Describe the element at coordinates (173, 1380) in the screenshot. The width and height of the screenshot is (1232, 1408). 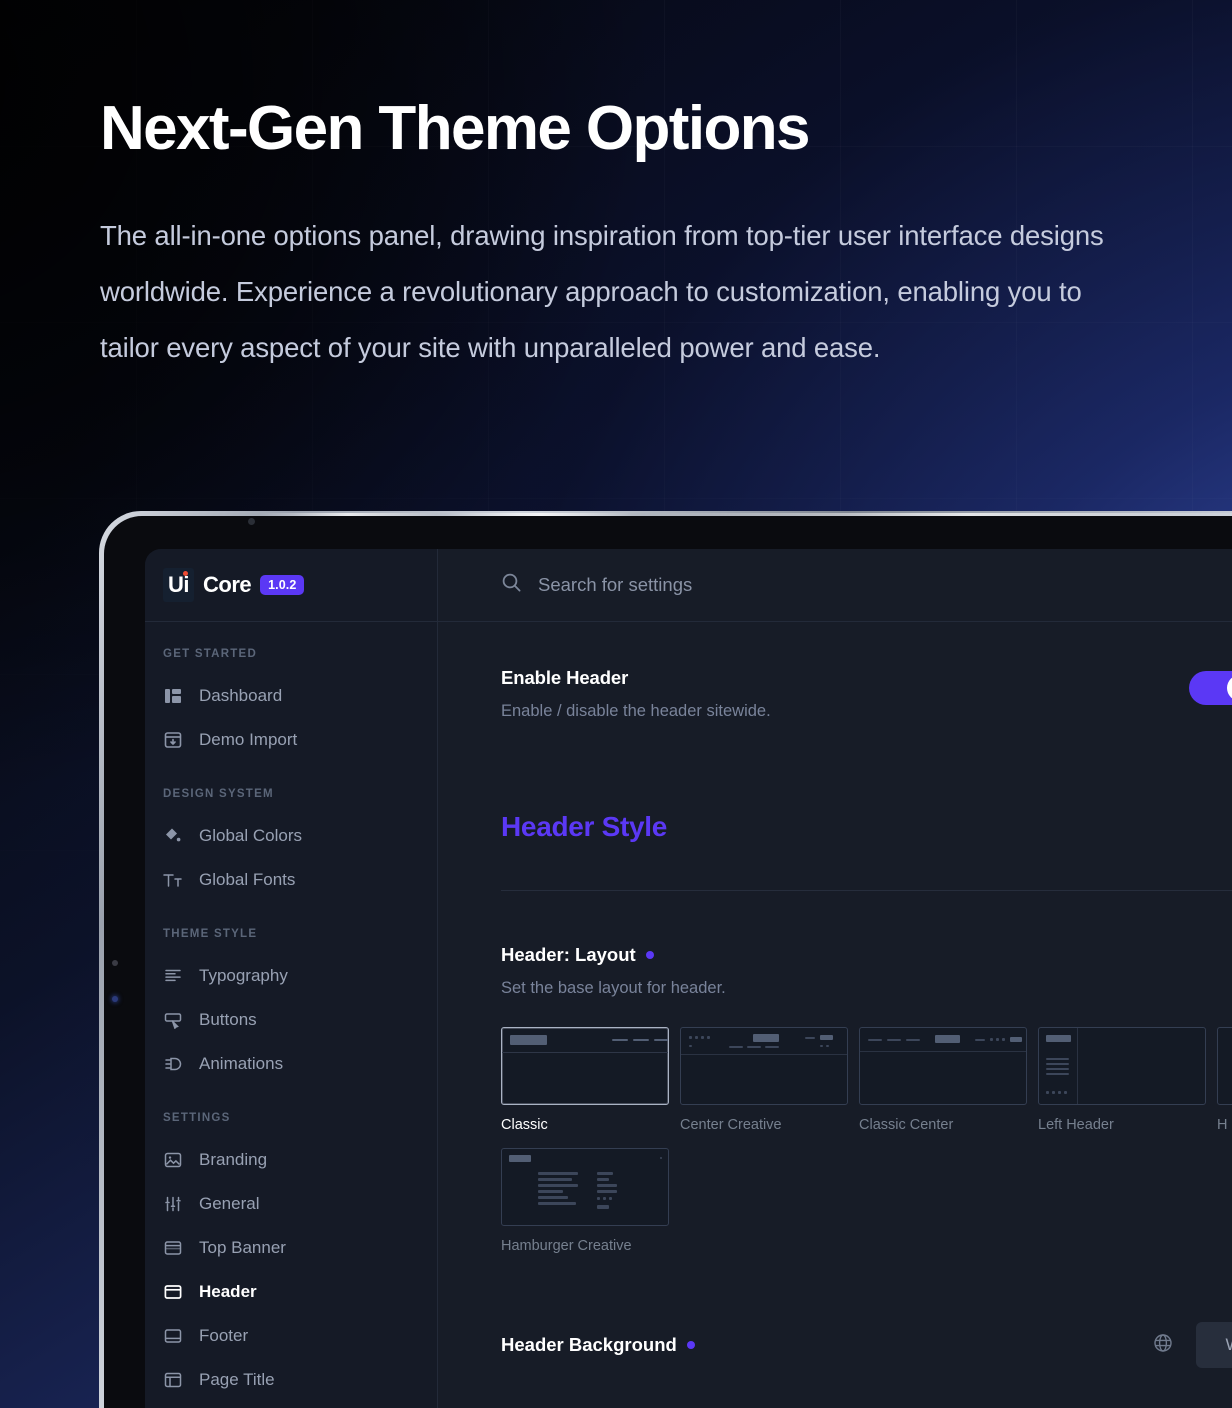
I see `page-title-icon` at that location.